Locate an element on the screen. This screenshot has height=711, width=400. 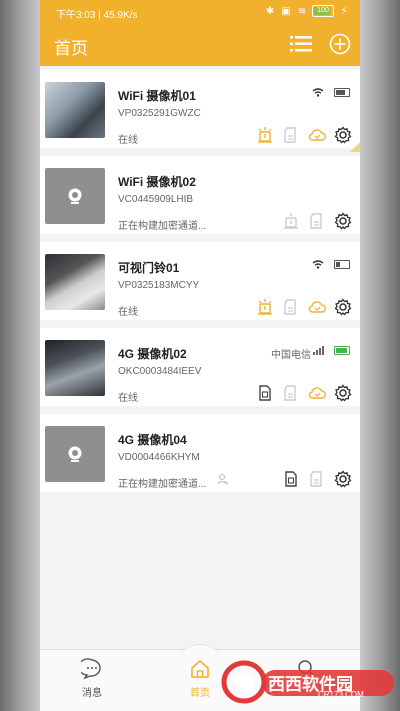
add-icon is located at coordinates (340, 44).